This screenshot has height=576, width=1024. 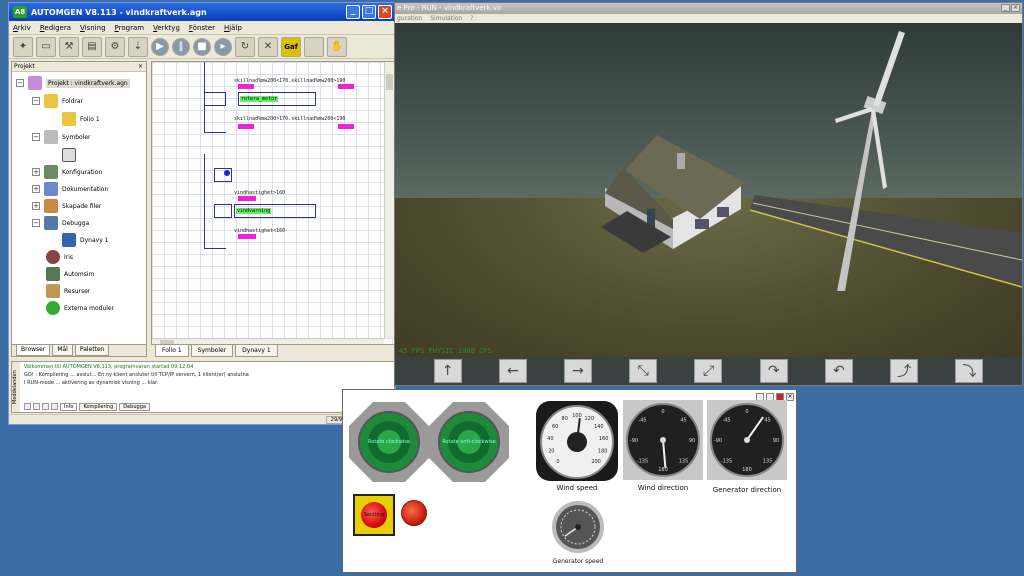 I want to click on tree-item-skapade-filer: + Skapade filer, so click(x=66, y=206).